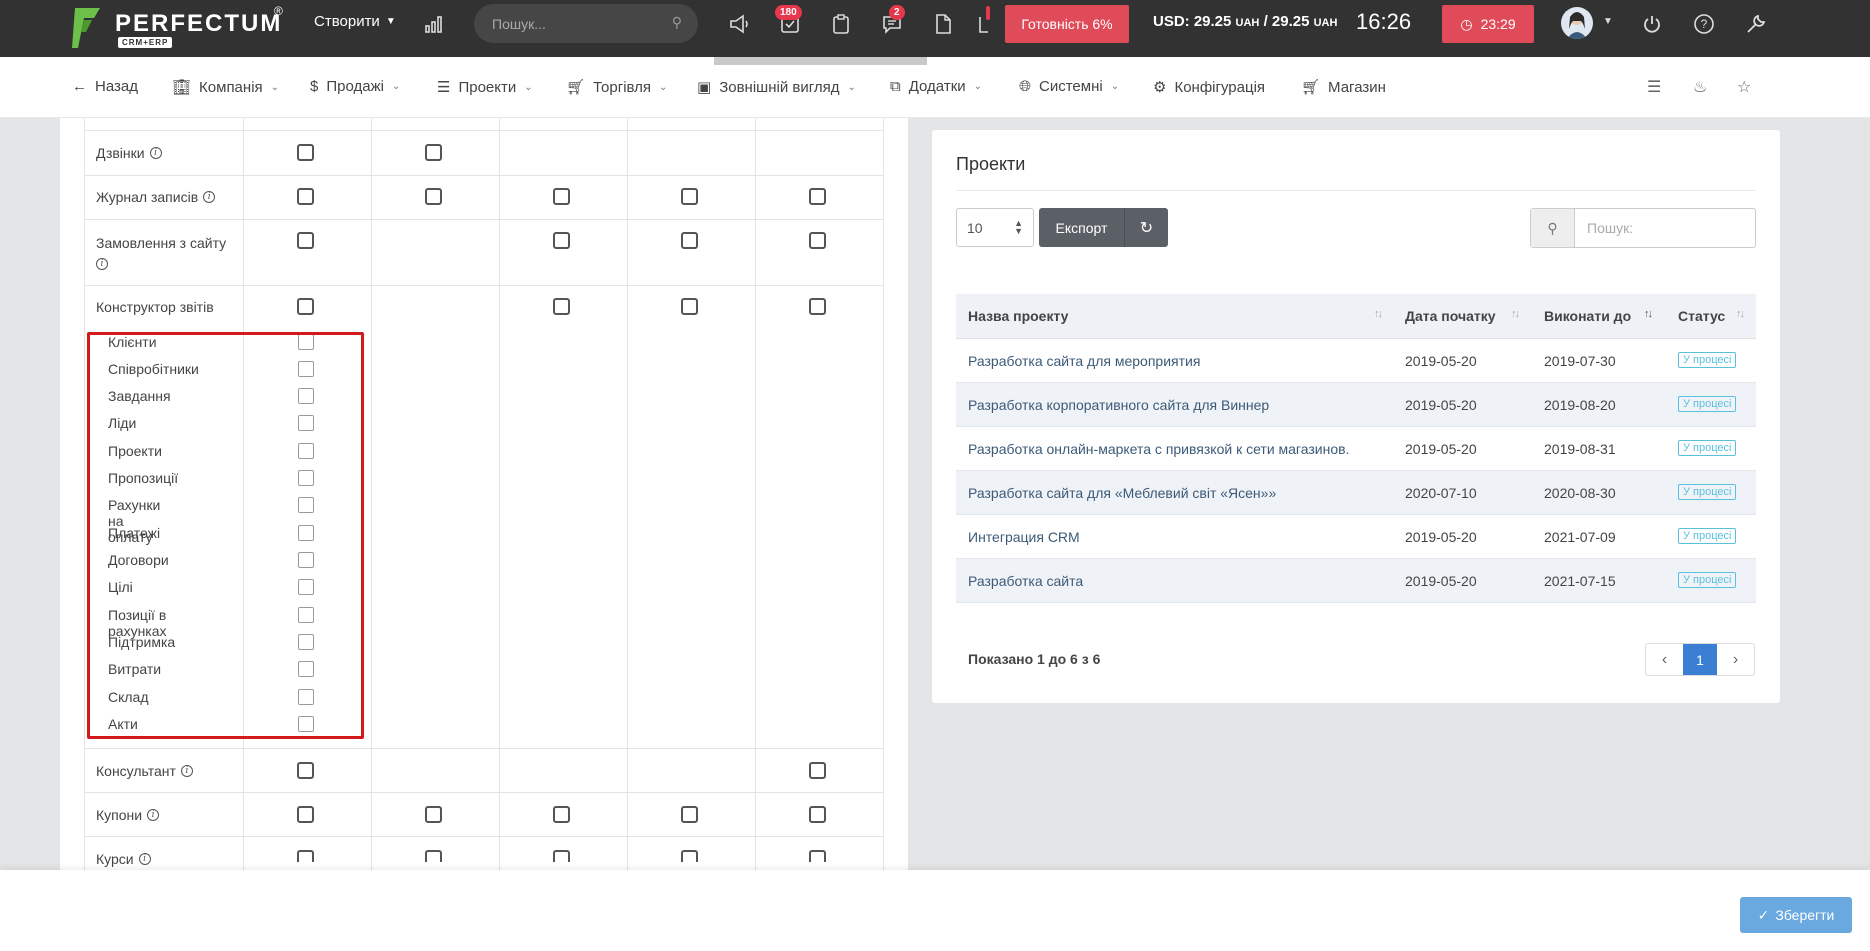 The height and width of the screenshot is (951, 1870). What do you see at coordinates (586, 23) in the screenshot?
I see `global-search-input: Пошук... ⚲` at bounding box center [586, 23].